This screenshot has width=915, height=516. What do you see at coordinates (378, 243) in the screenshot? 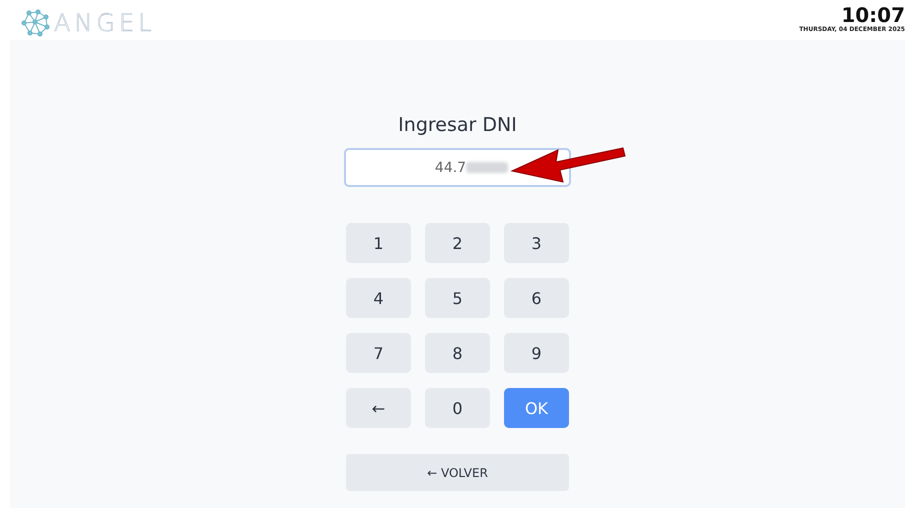
I see `digit-key: 1` at bounding box center [378, 243].